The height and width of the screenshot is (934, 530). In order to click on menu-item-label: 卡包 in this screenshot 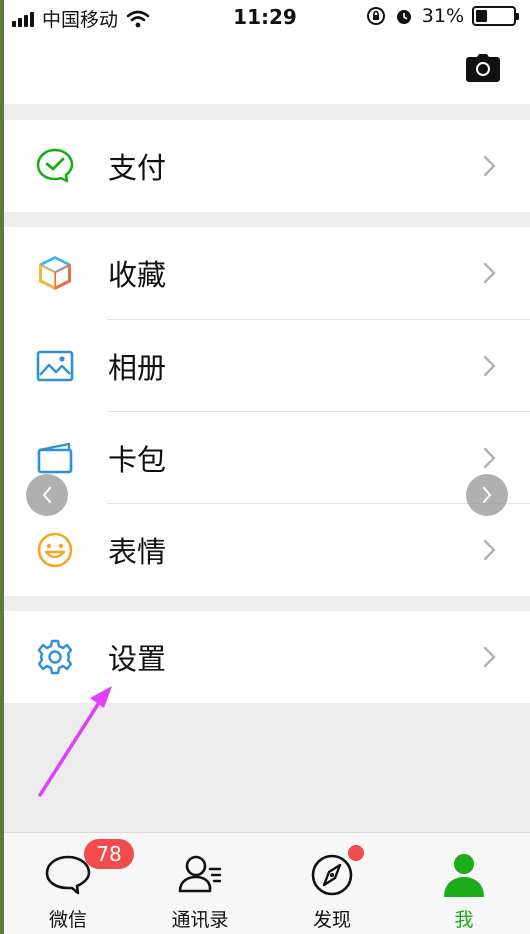, I will do `click(137, 460)`.